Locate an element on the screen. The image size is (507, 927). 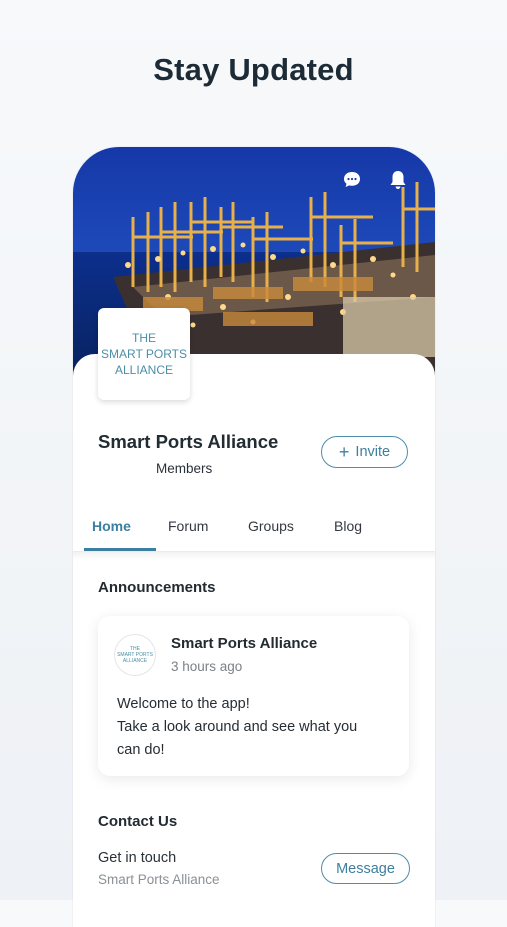
contact-subtext: Smart Ports Alliance is located at coordinates (159, 879).